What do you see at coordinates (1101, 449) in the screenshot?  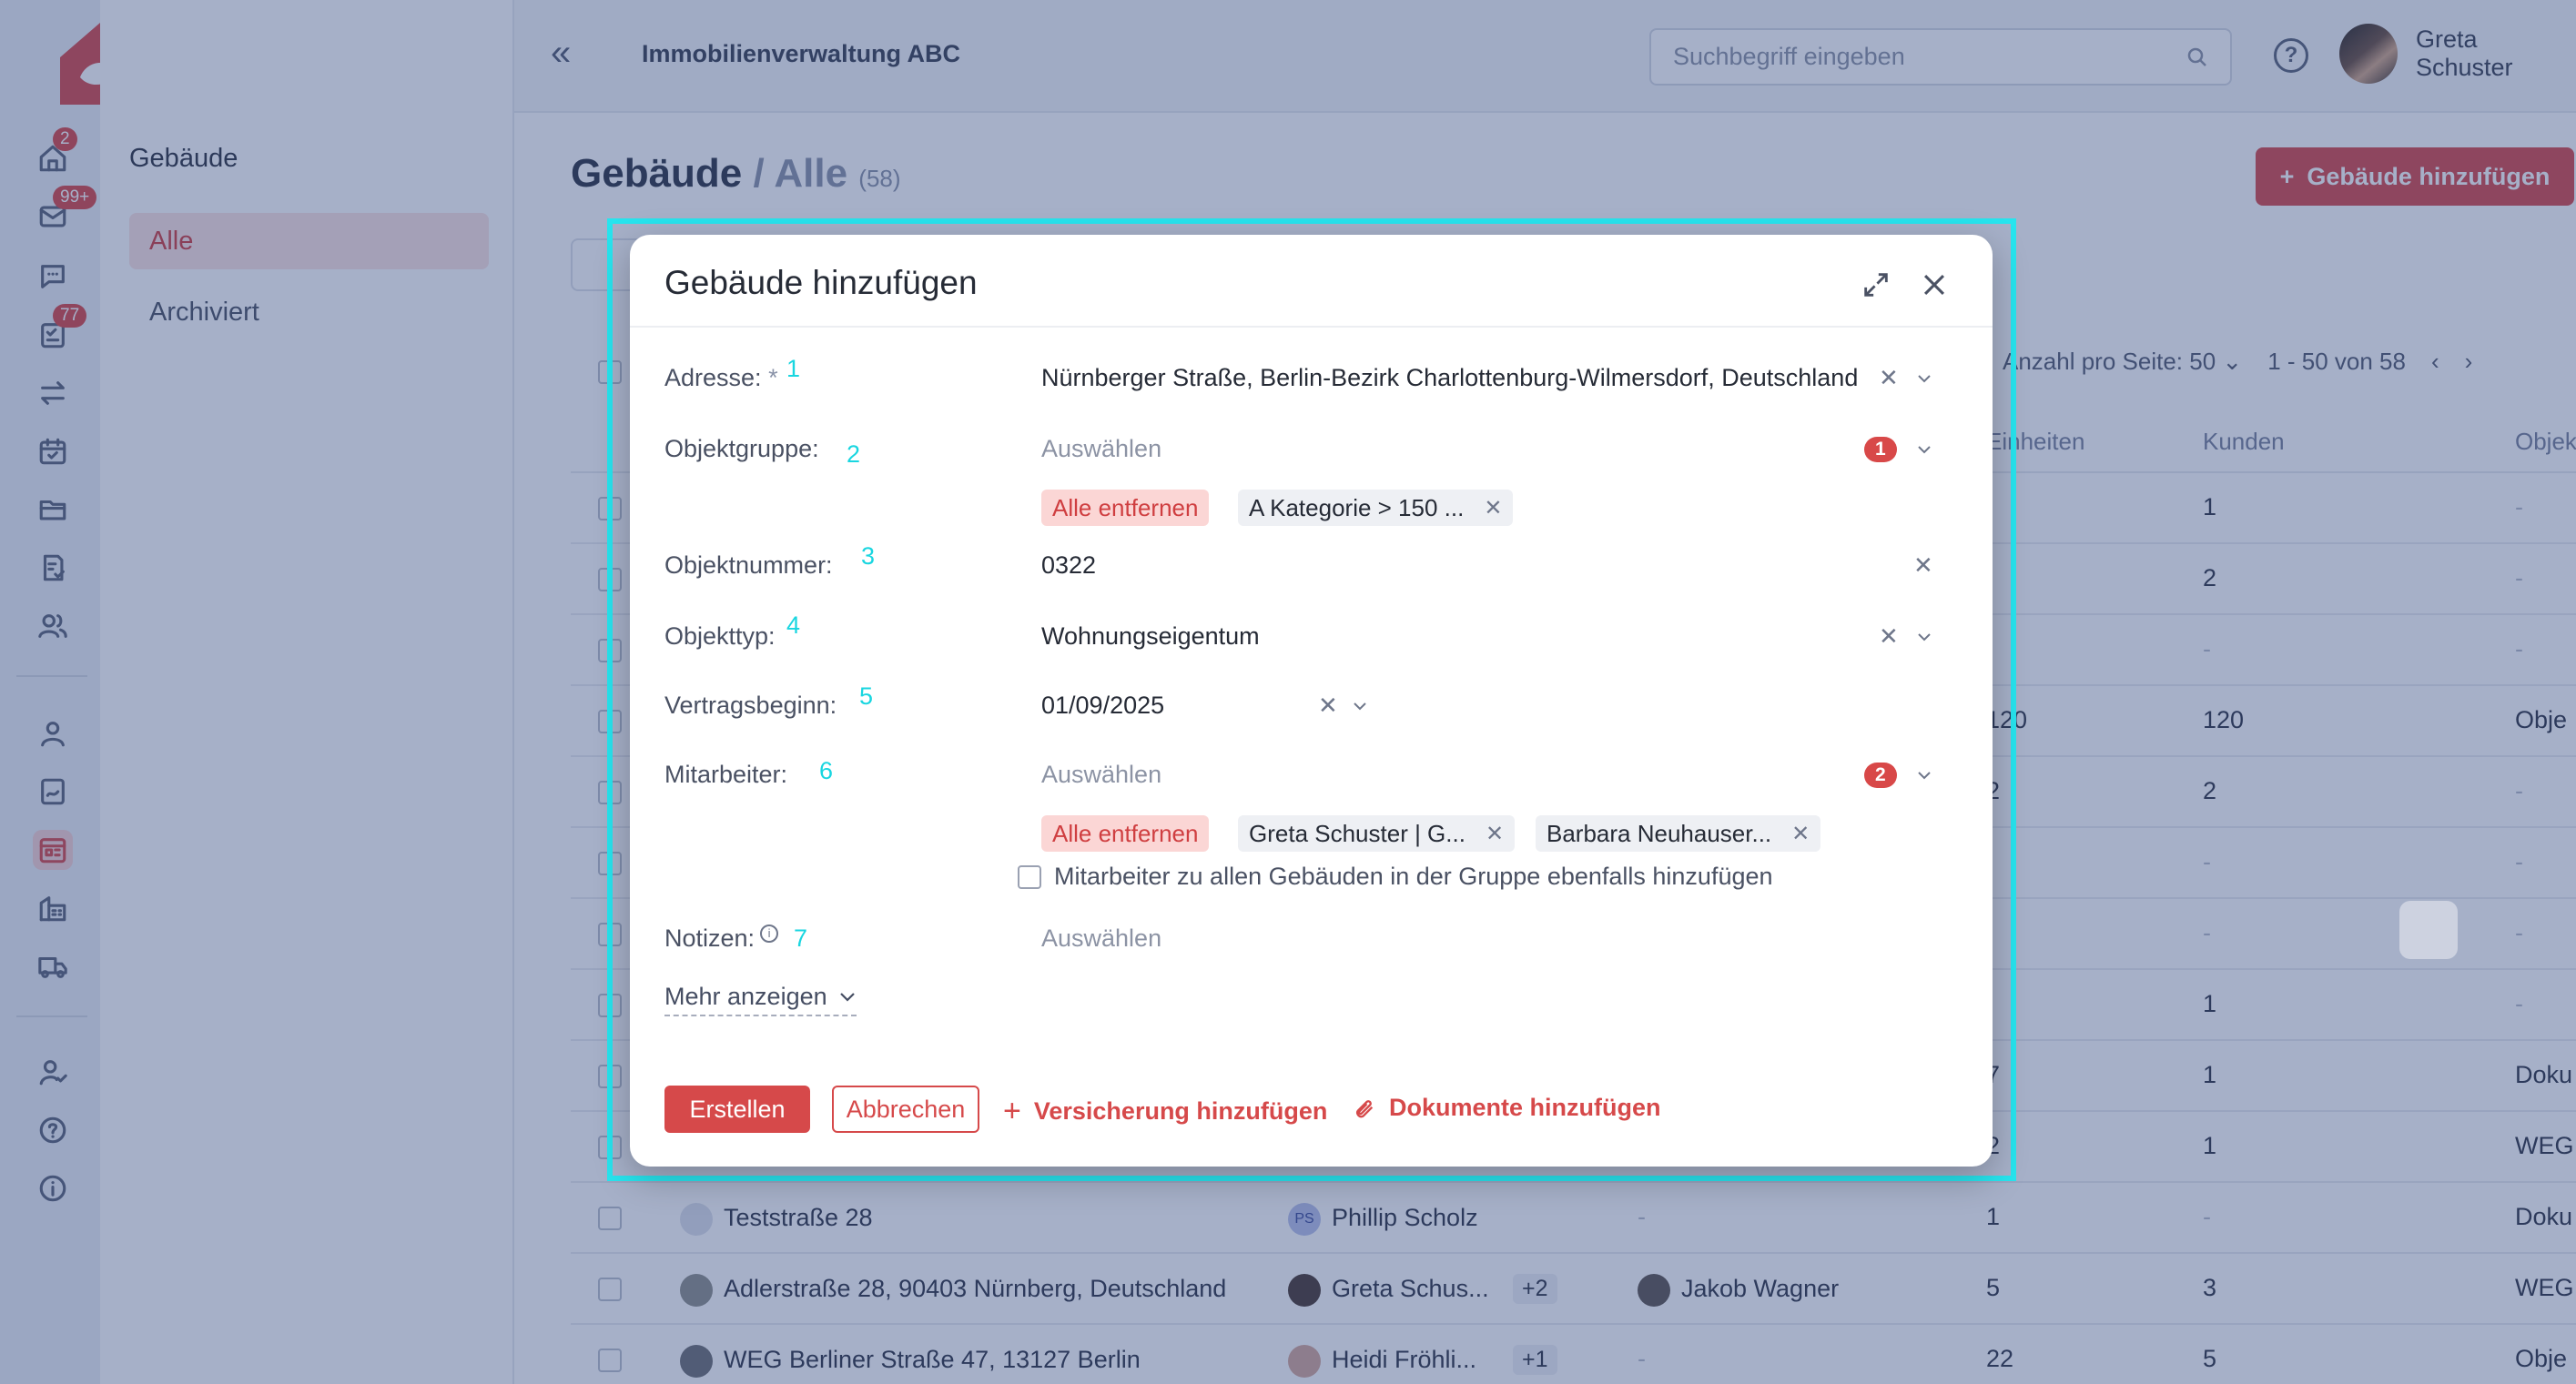 I see `object-group-select: Auswählen` at bounding box center [1101, 449].